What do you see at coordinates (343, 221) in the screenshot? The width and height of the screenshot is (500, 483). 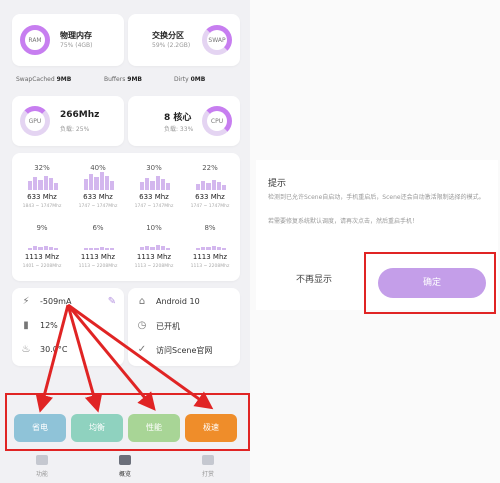 I see `dialog-message-2: 若需要修复系统默认调度，请再次点击，然后重启手机！` at bounding box center [343, 221].